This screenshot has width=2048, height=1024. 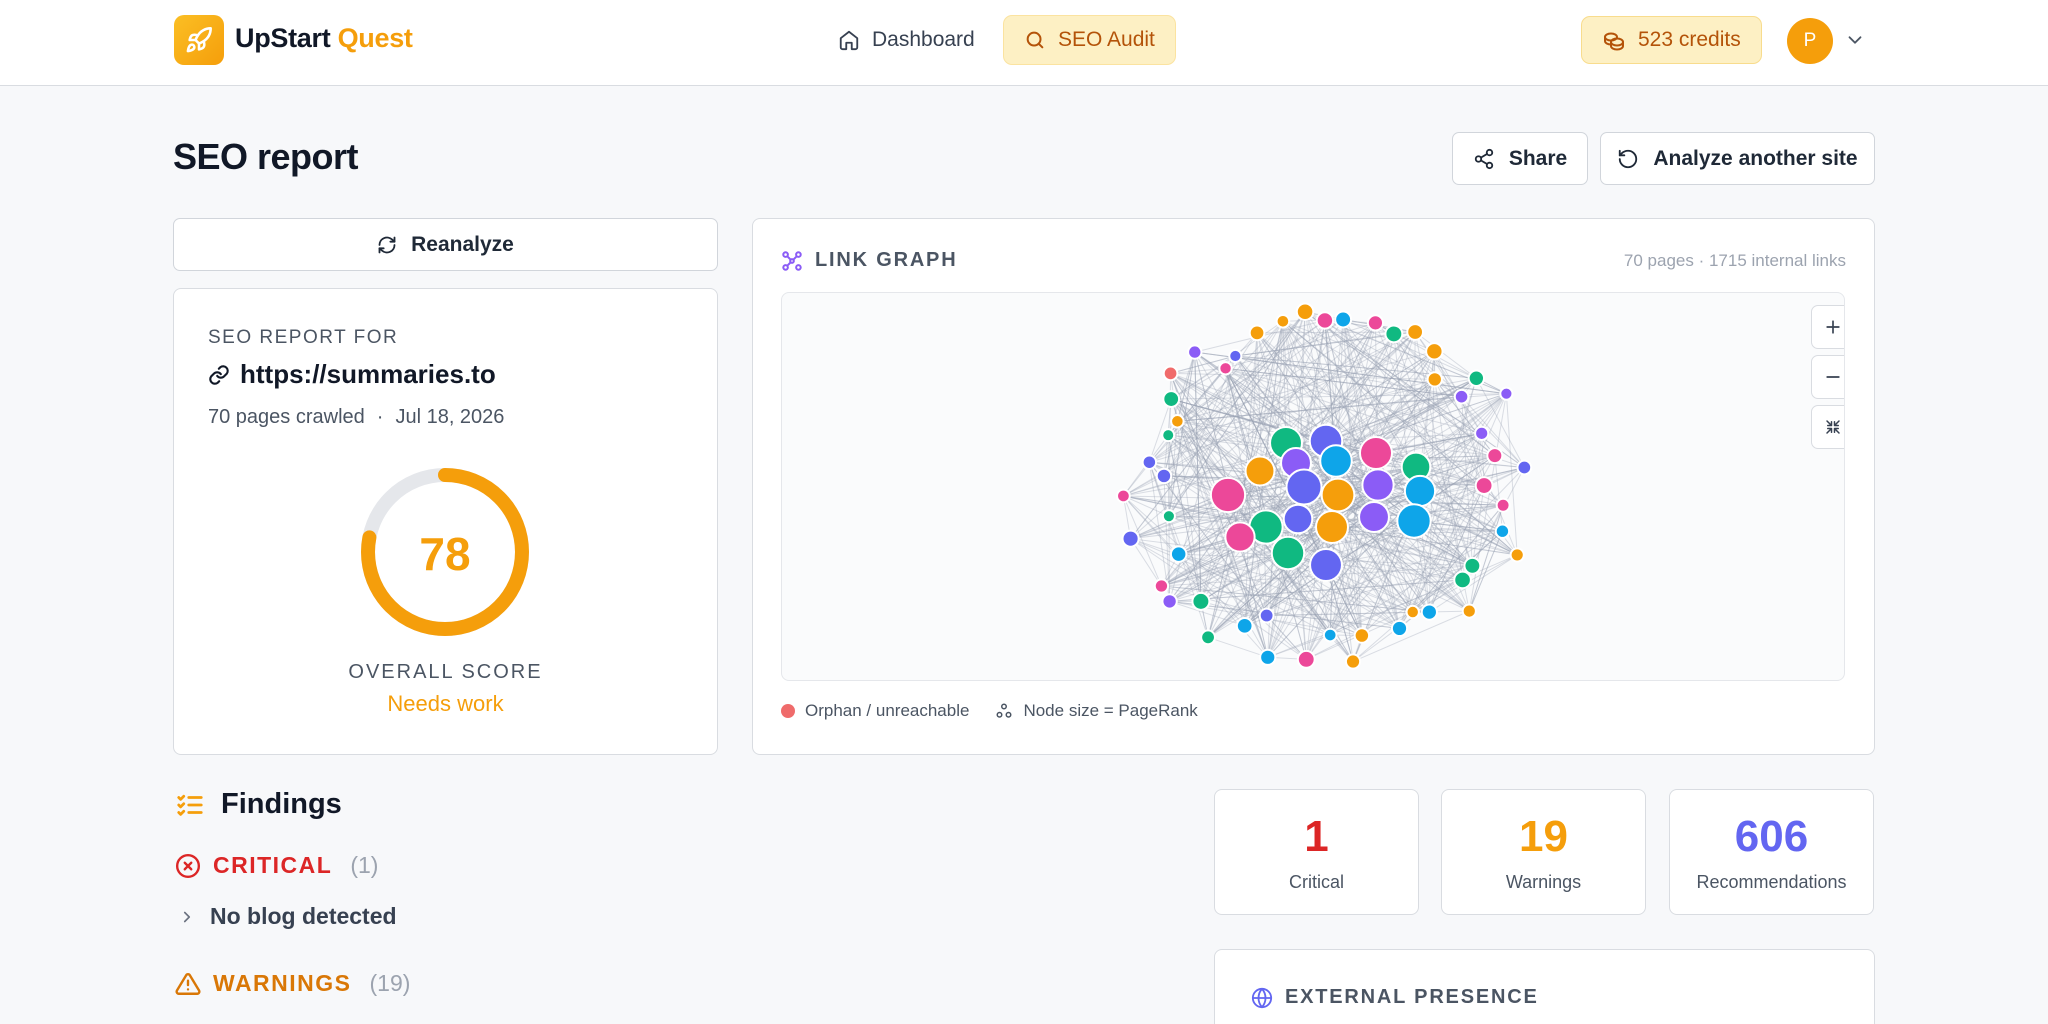 I want to click on analyze-another-site-button: Analyze another site, so click(x=1737, y=158).